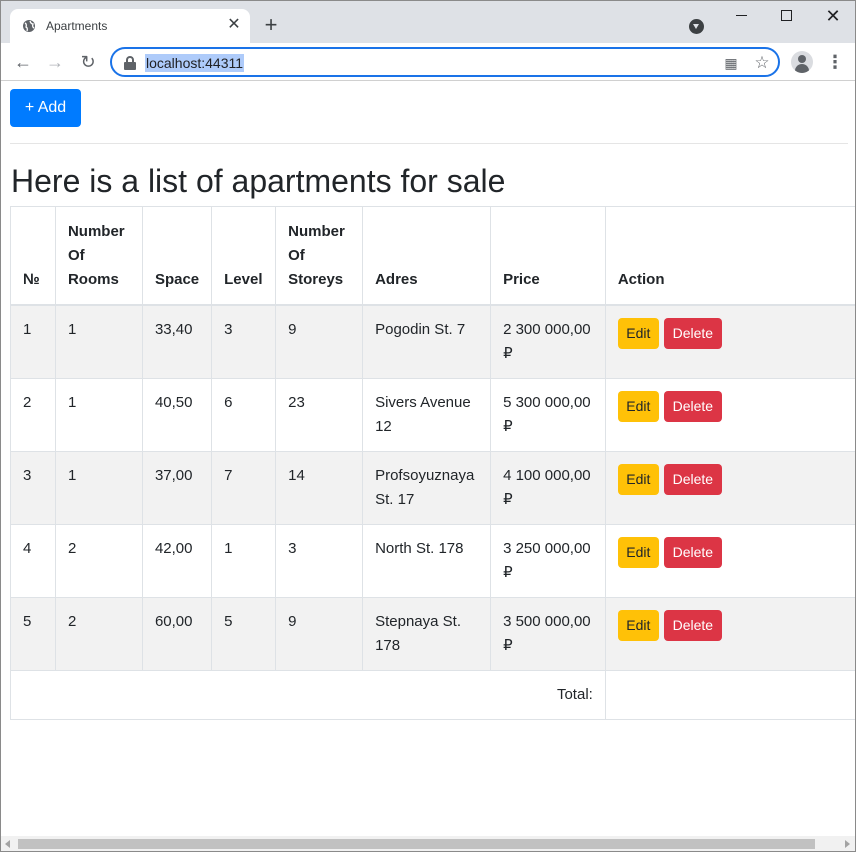 The width and height of the screenshot is (856, 852). I want to click on cell-space: 42,00, so click(177, 560).